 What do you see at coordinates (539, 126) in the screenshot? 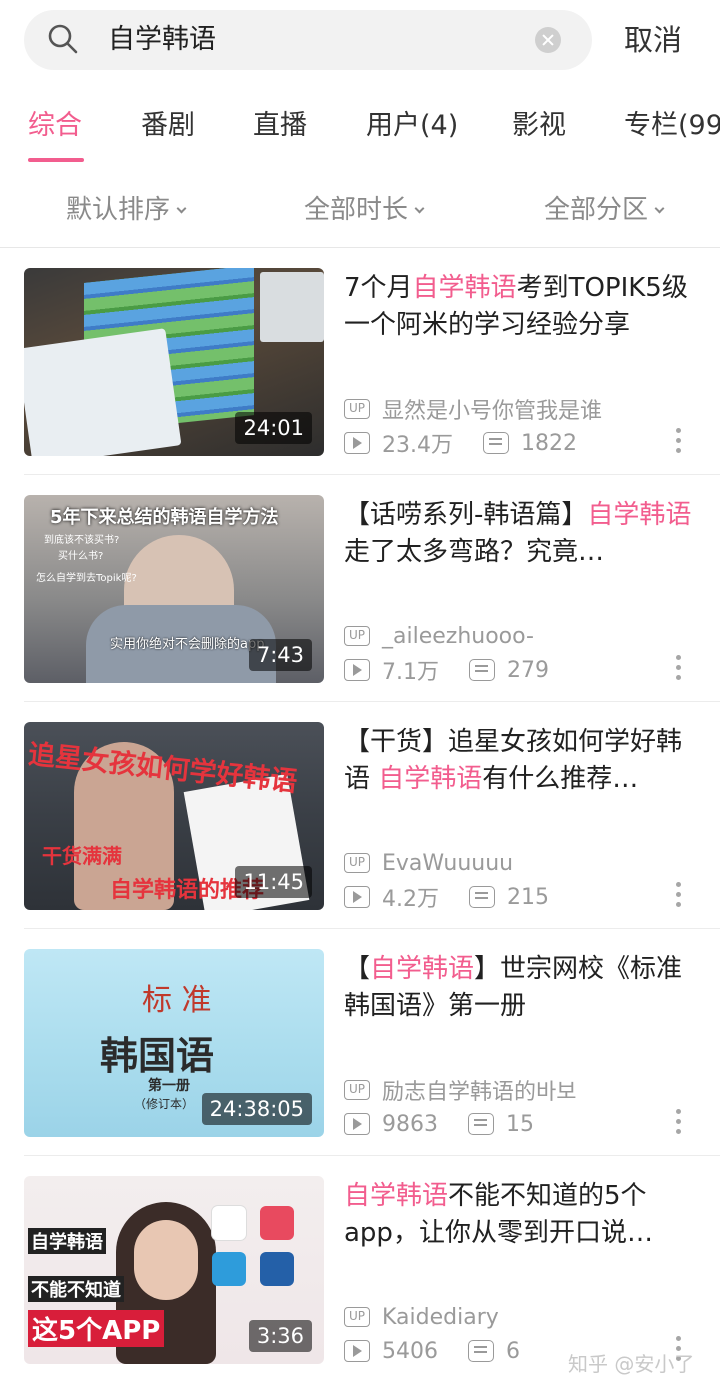
I see `tab-film: 影视` at bounding box center [539, 126].